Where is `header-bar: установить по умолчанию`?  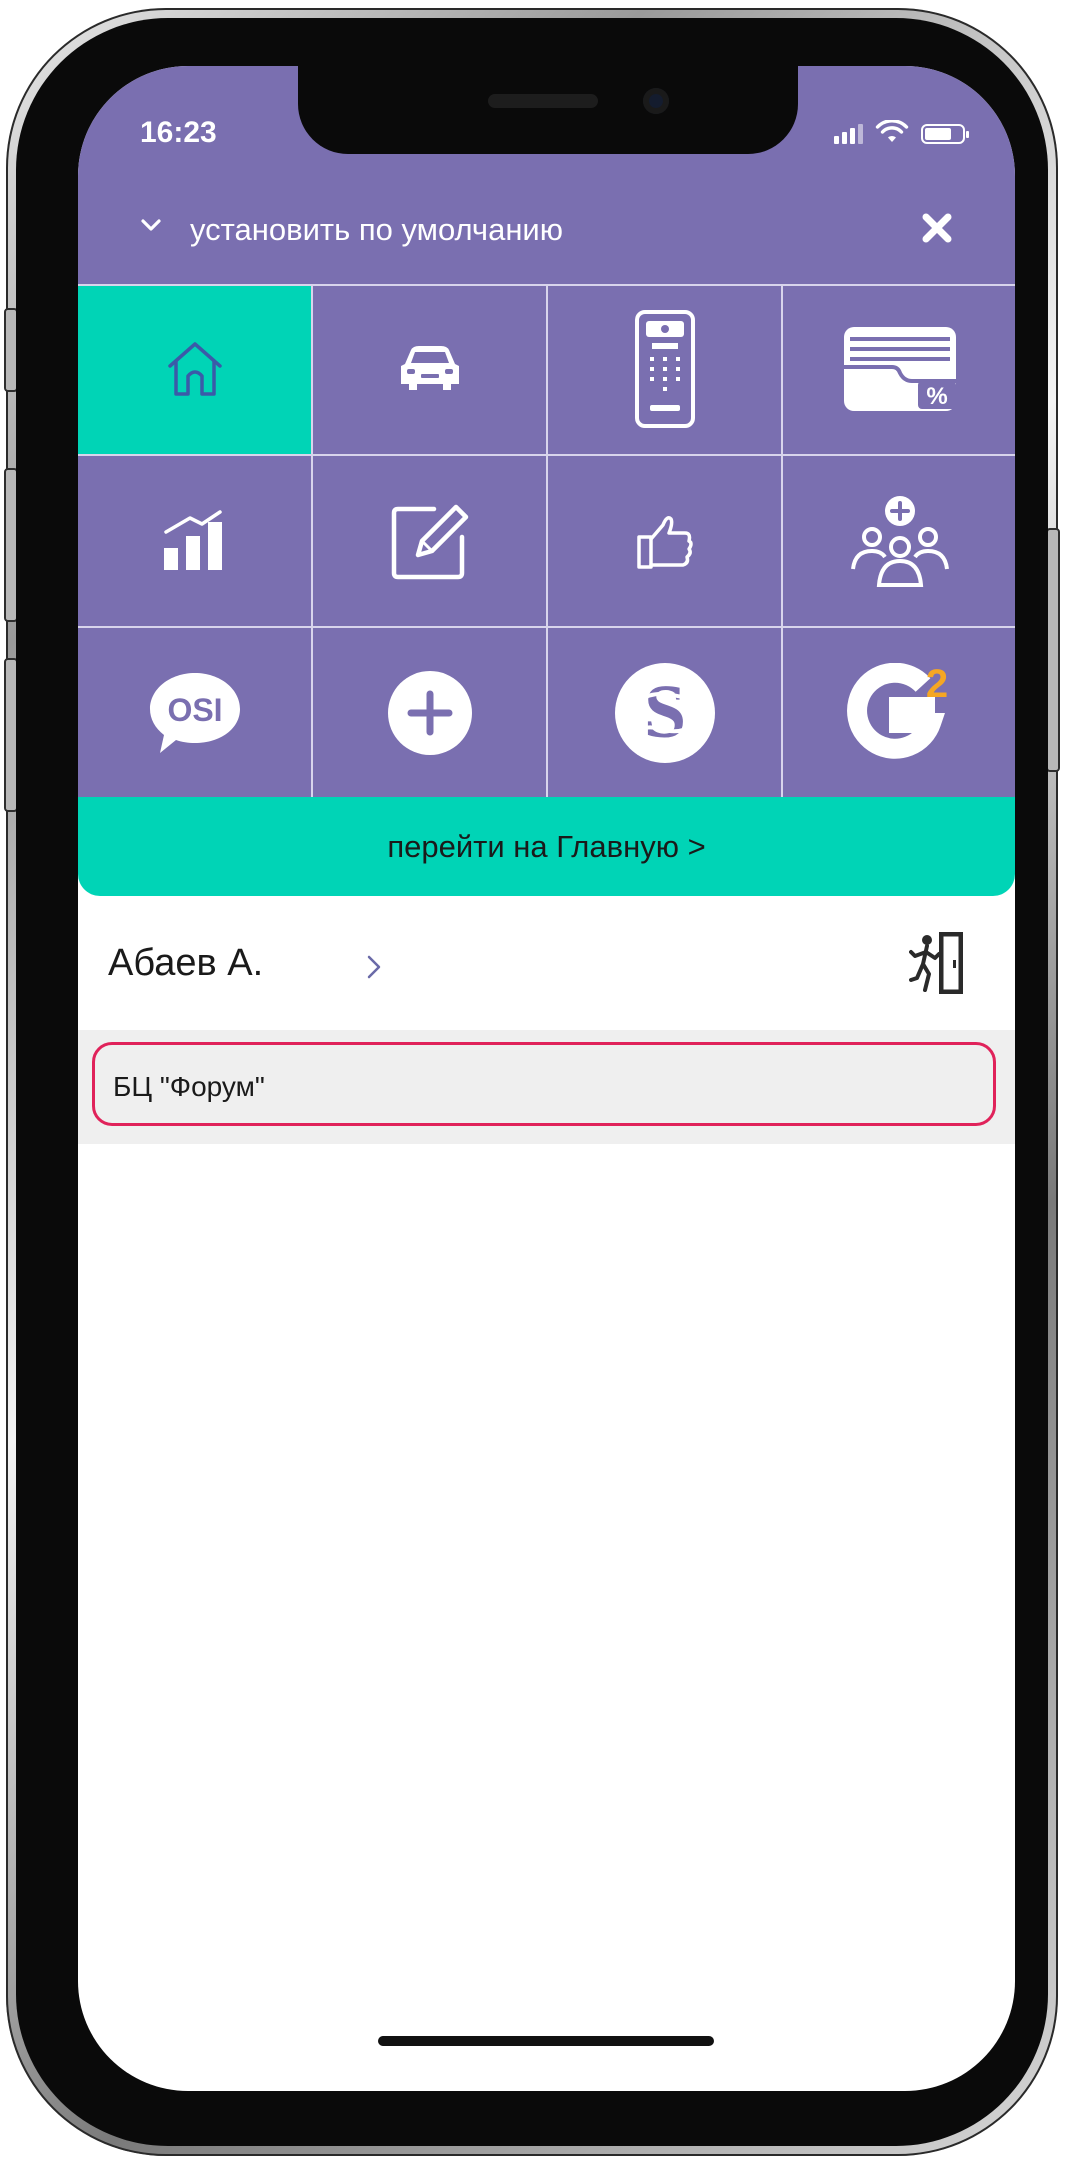
header-bar: установить по умолчанию is located at coordinates (546, 231).